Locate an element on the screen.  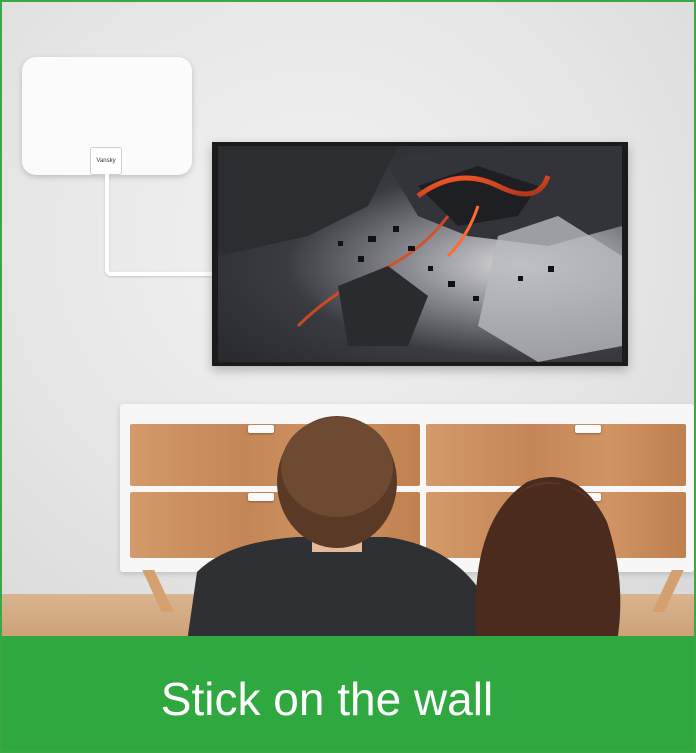
drawer-handle is located at coordinates (588, 429).